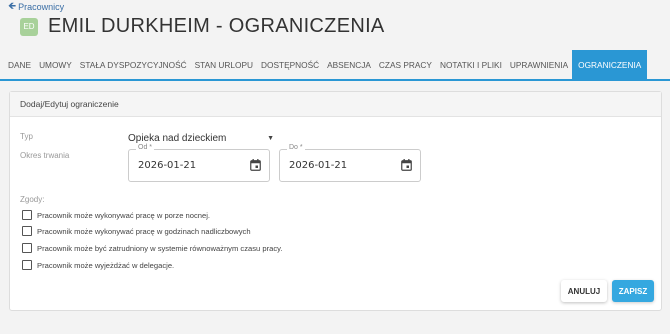  I want to click on tab-stan-urlopu: STAN URLOPU, so click(224, 64).